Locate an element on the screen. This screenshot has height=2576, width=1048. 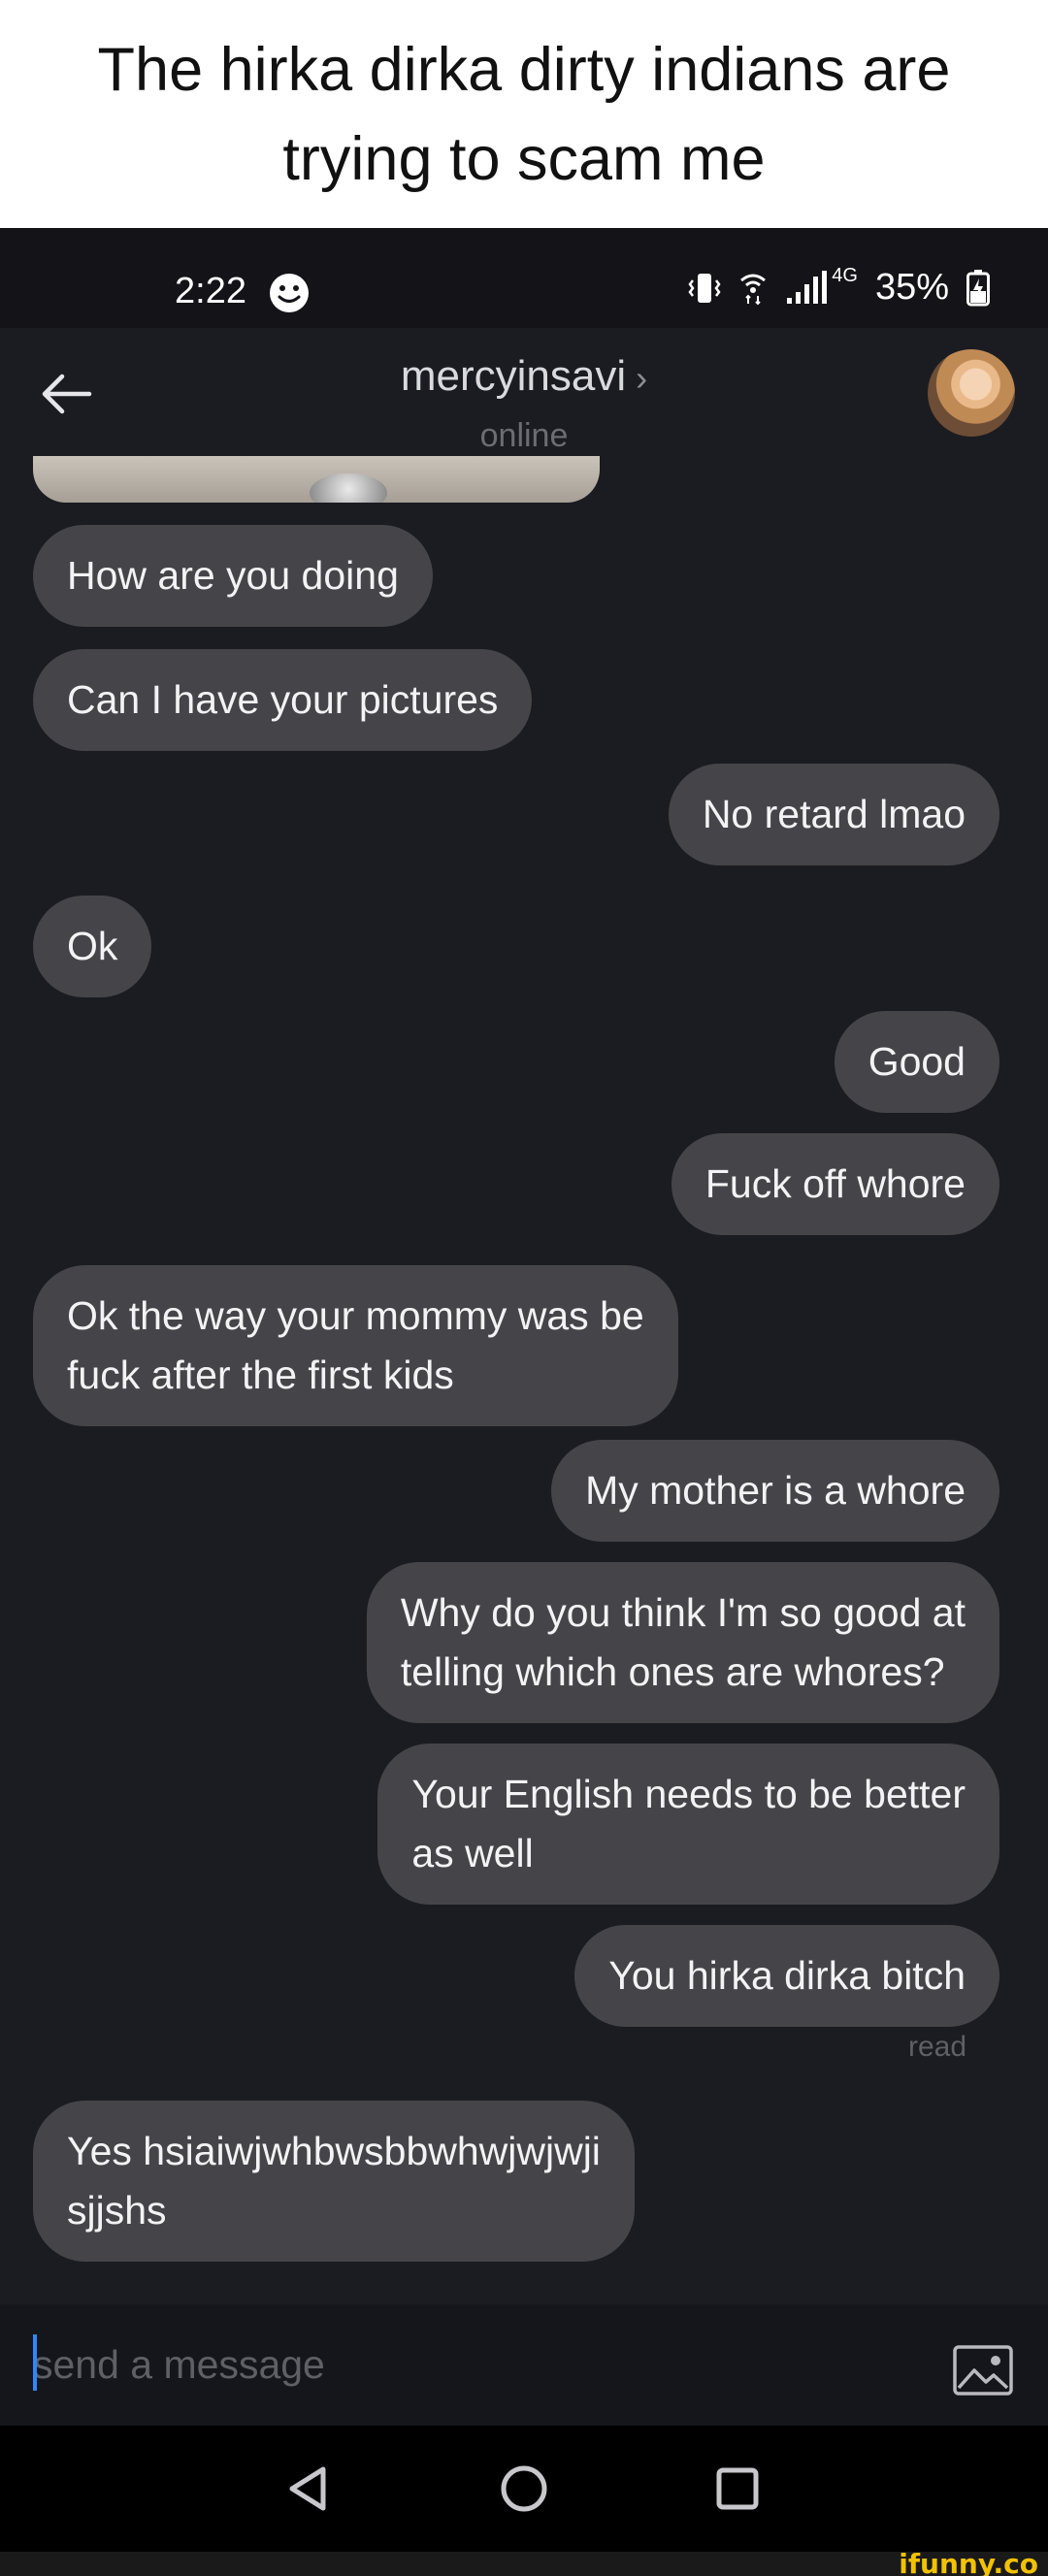
status-icons: 4G 35% is located at coordinates (839, 287).